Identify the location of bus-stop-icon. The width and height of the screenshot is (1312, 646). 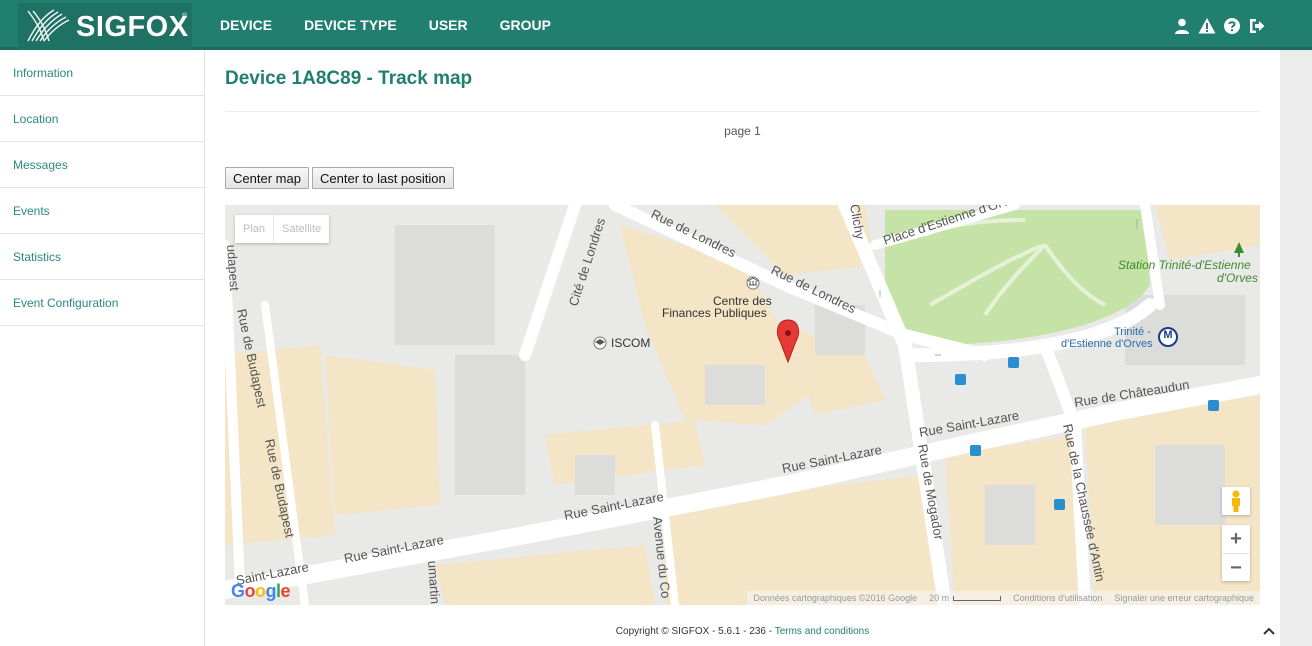
(1087, 433).